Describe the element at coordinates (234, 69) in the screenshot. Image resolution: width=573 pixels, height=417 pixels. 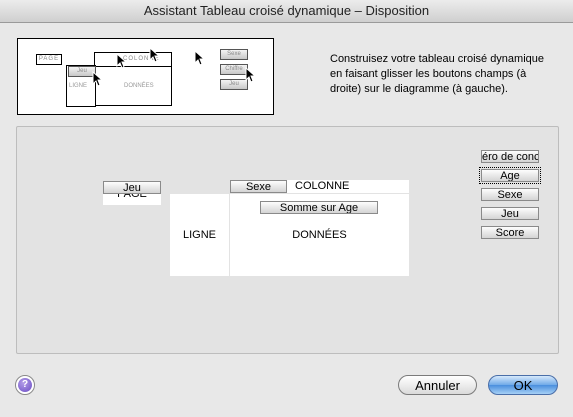
I see `preview-field-button-2: Chiffre` at that location.